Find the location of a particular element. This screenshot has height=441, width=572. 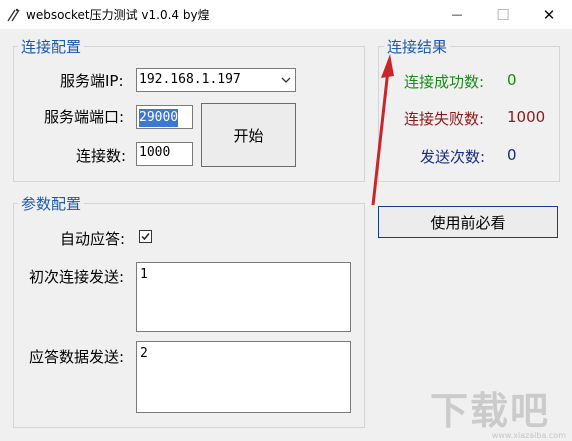

reply-data-textarea: 2 is located at coordinates (243, 377).